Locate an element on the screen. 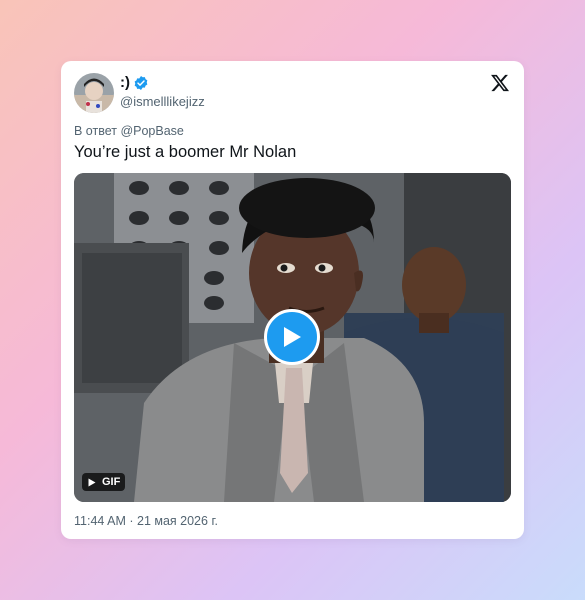 This screenshot has height=600, width=585. play-button is located at coordinates (292, 337).